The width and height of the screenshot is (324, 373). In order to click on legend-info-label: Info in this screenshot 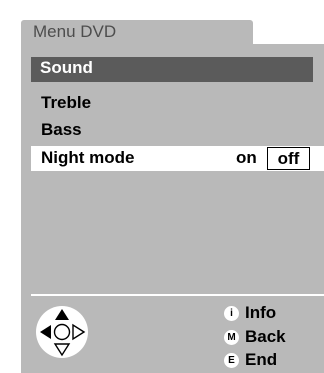, I will do `click(261, 312)`.